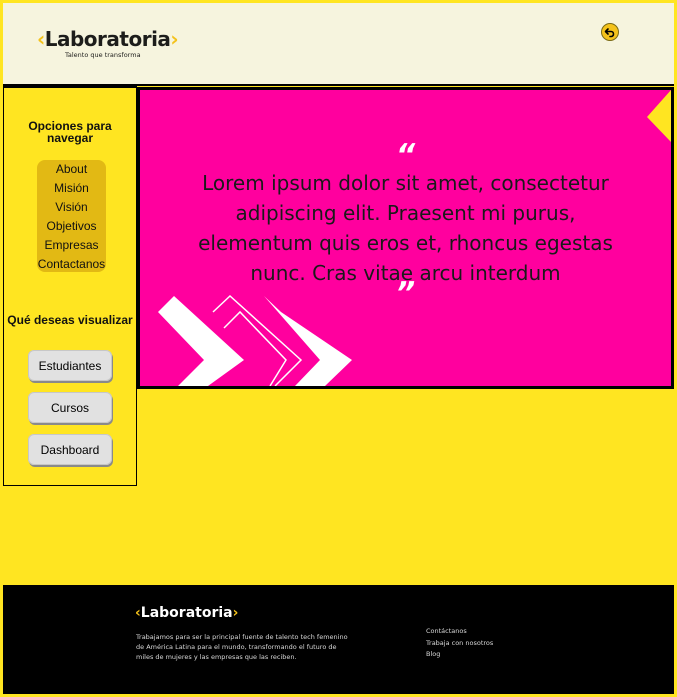 This screenshot has height=697, width=677. I want to click on close-quote-mark: ”, so click(405, 293).